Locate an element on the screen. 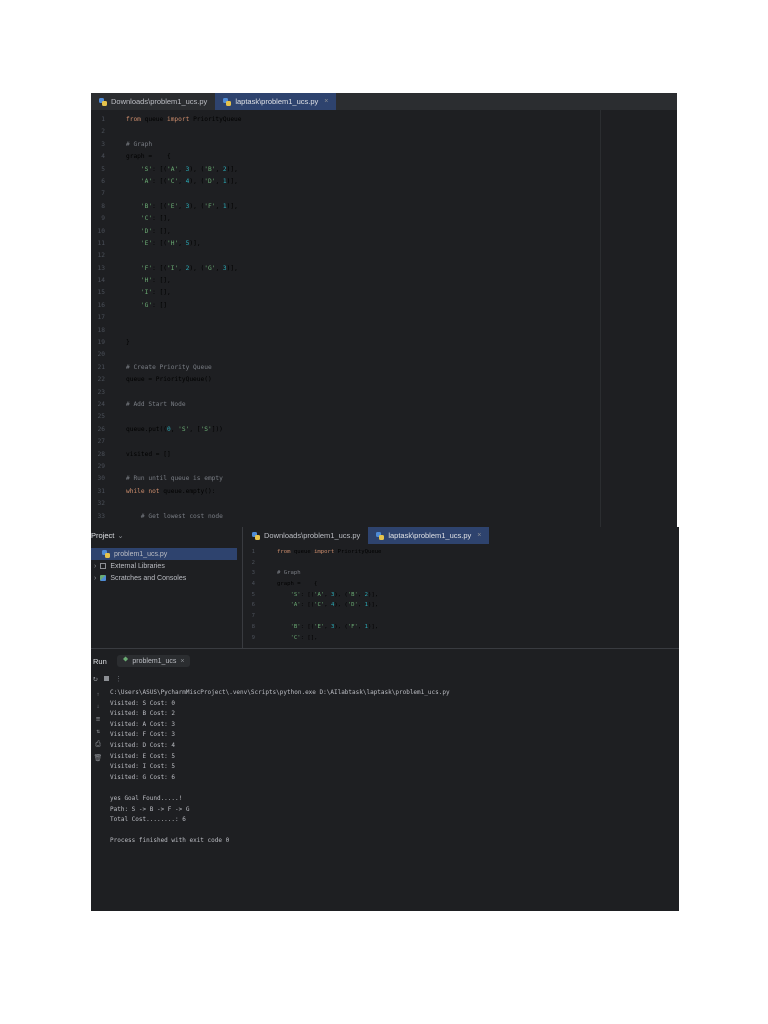  line-number: 4 is located at coordinates (253, 584).